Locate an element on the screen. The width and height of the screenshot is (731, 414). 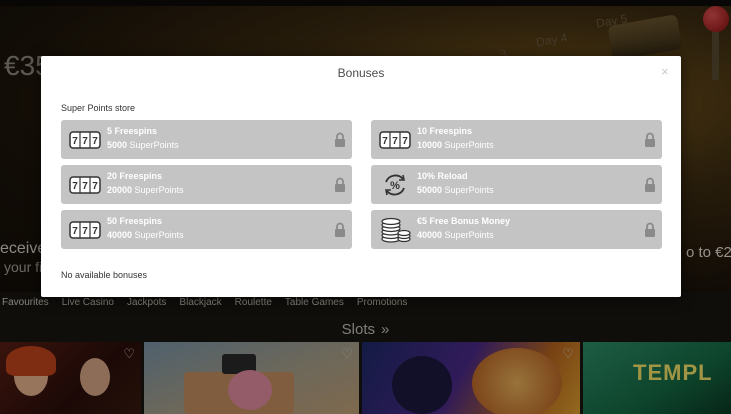
no-bonuses-message: No available bonuses is located at coordinates (104, 275).